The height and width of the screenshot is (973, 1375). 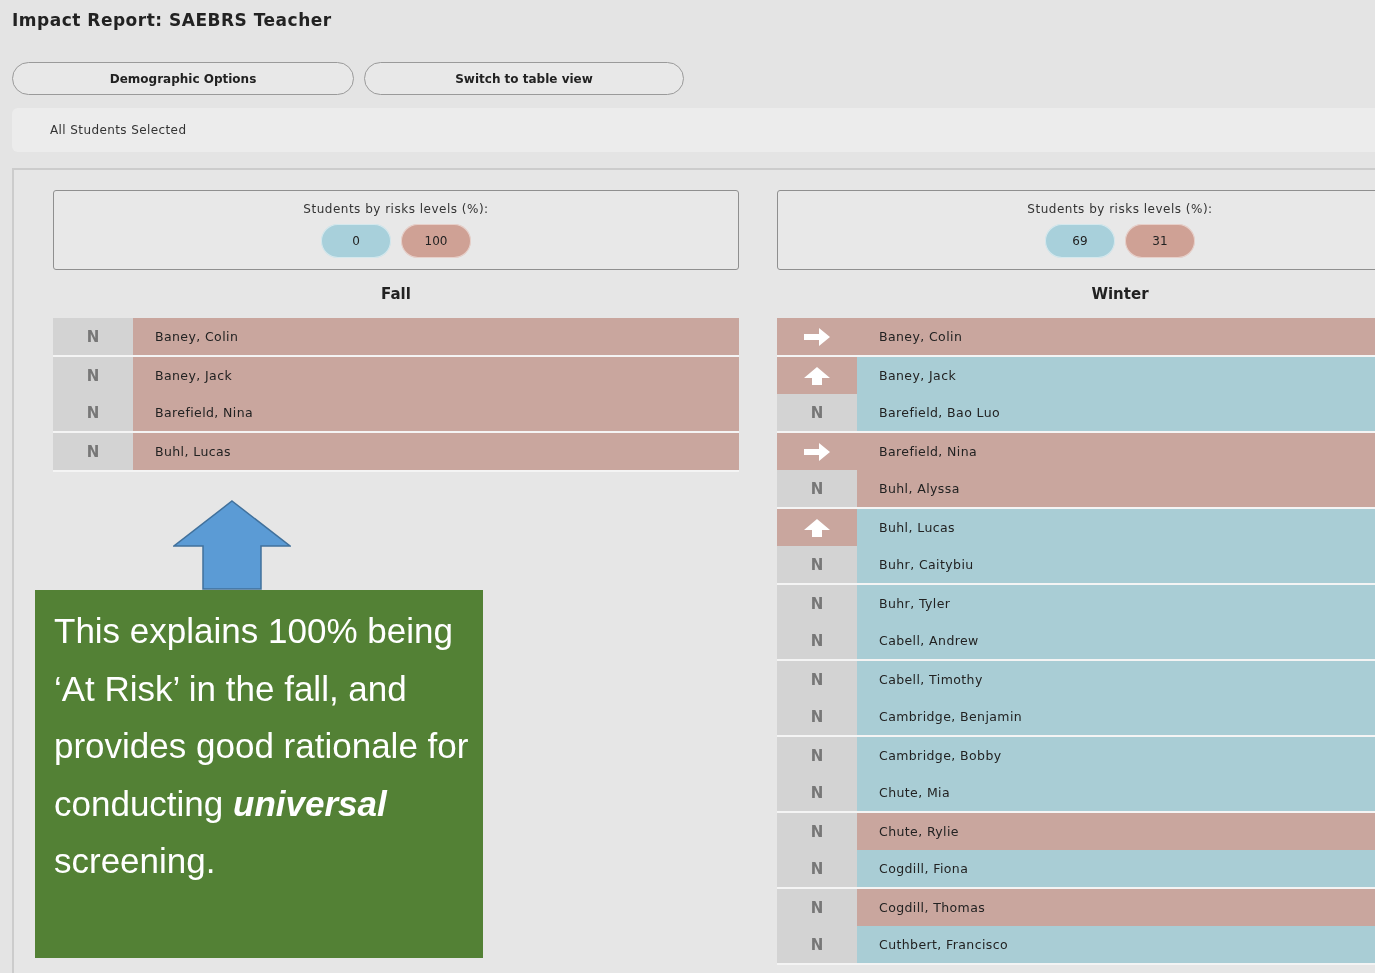 What do you see at coordinates (1116, 603) in the screenshot?
I see `student-name: Buhr, Tyler` at bounding box center [1116, 603].